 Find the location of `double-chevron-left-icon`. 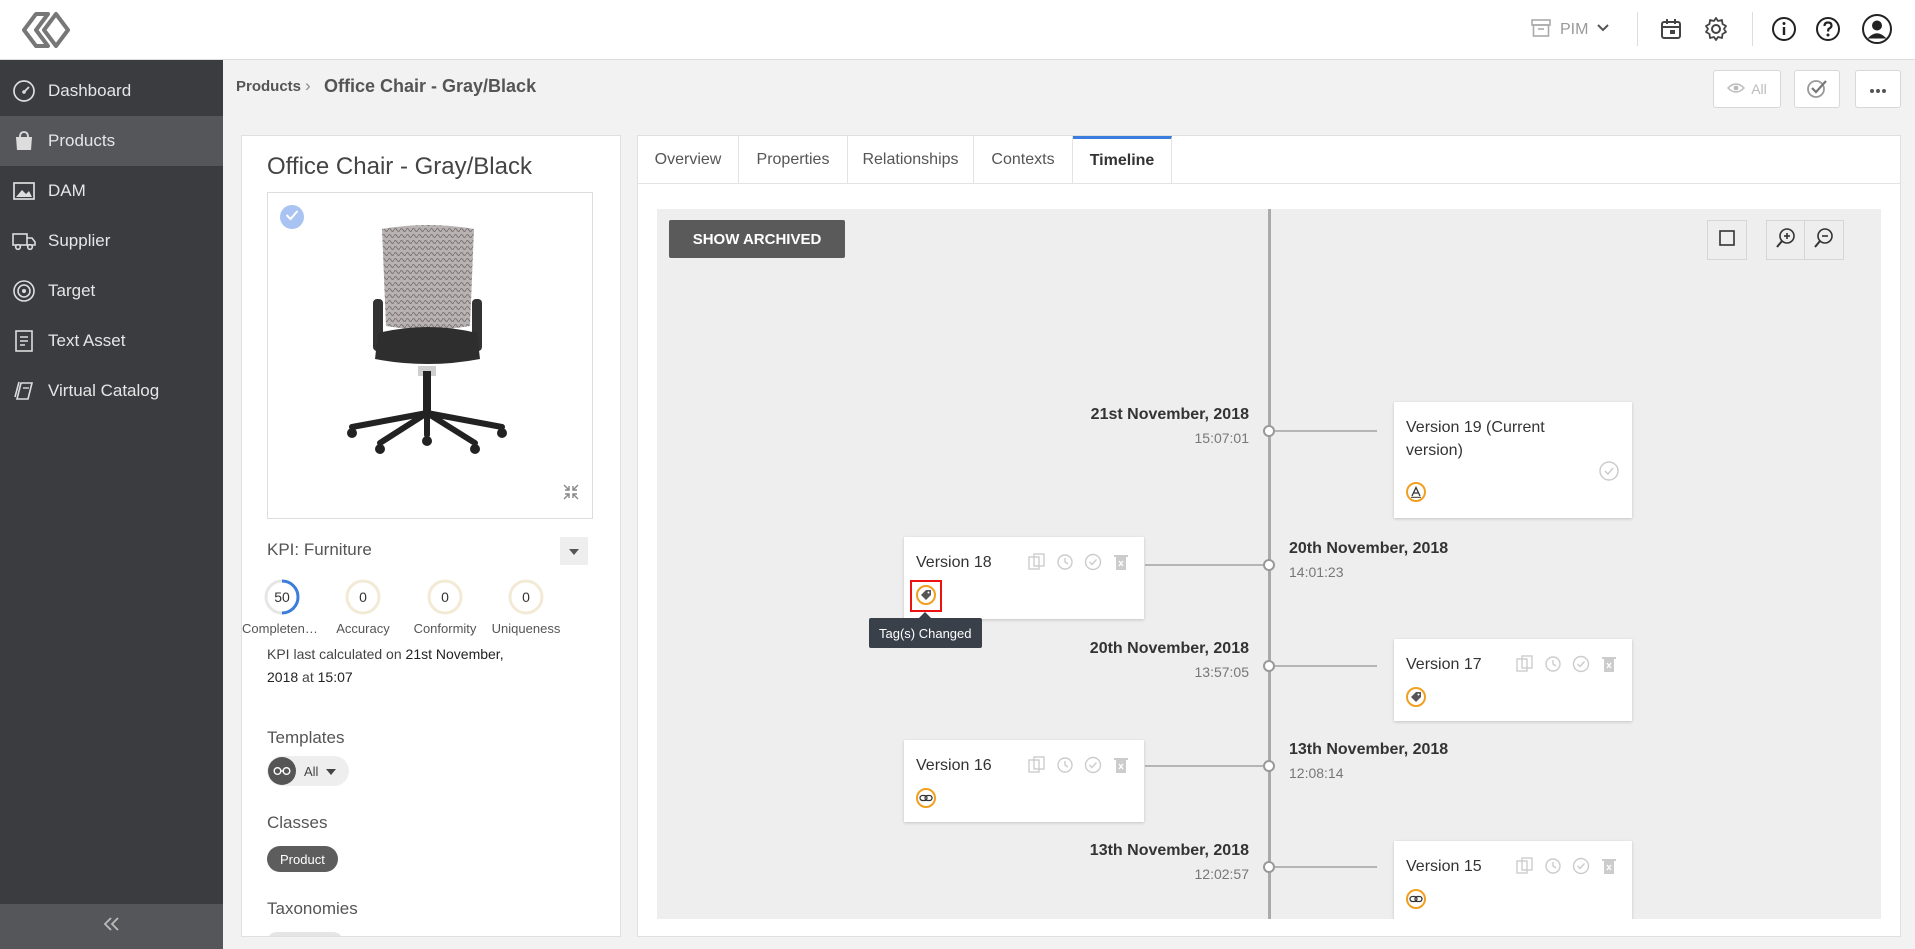

double-chevron-left-icon is located at coordinates (112, 926).